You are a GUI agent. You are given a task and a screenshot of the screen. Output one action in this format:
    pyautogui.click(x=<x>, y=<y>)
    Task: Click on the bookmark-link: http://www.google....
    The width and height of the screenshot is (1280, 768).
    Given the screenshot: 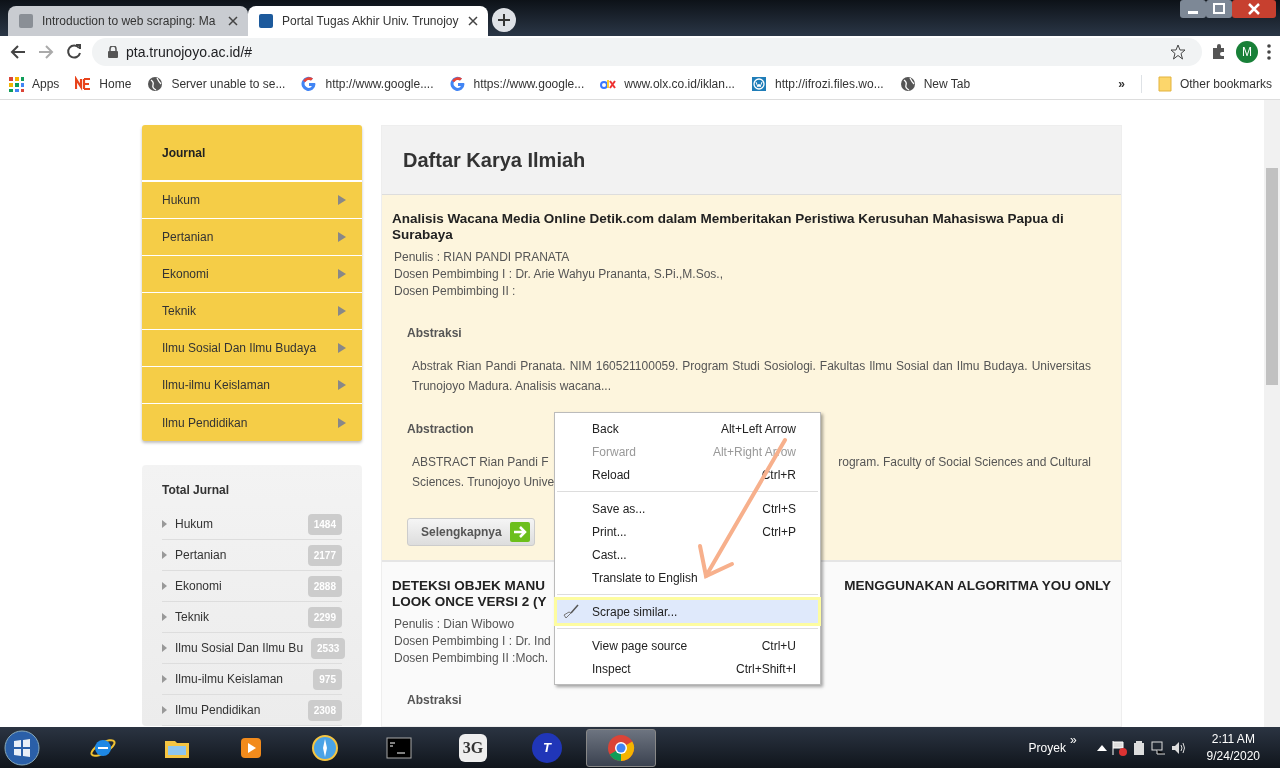 What is the action you would take?
    pyautogui.click(x=367, y=83)
    